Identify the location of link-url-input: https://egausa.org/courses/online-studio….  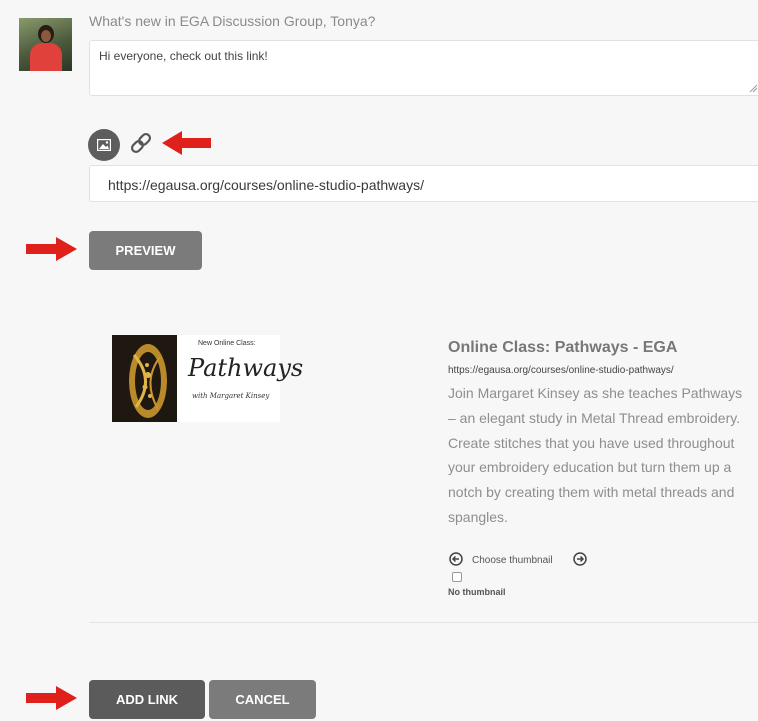
(423, 183).